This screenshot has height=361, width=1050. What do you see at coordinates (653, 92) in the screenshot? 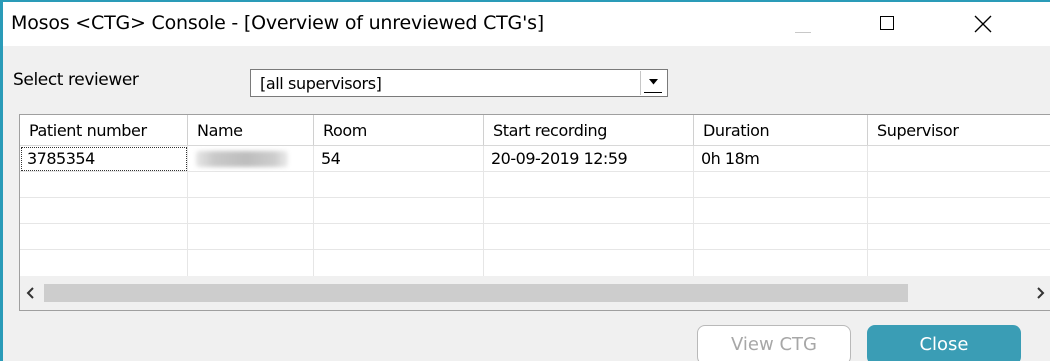
I see `dropdown-underline` at bounding box center [653, 92].